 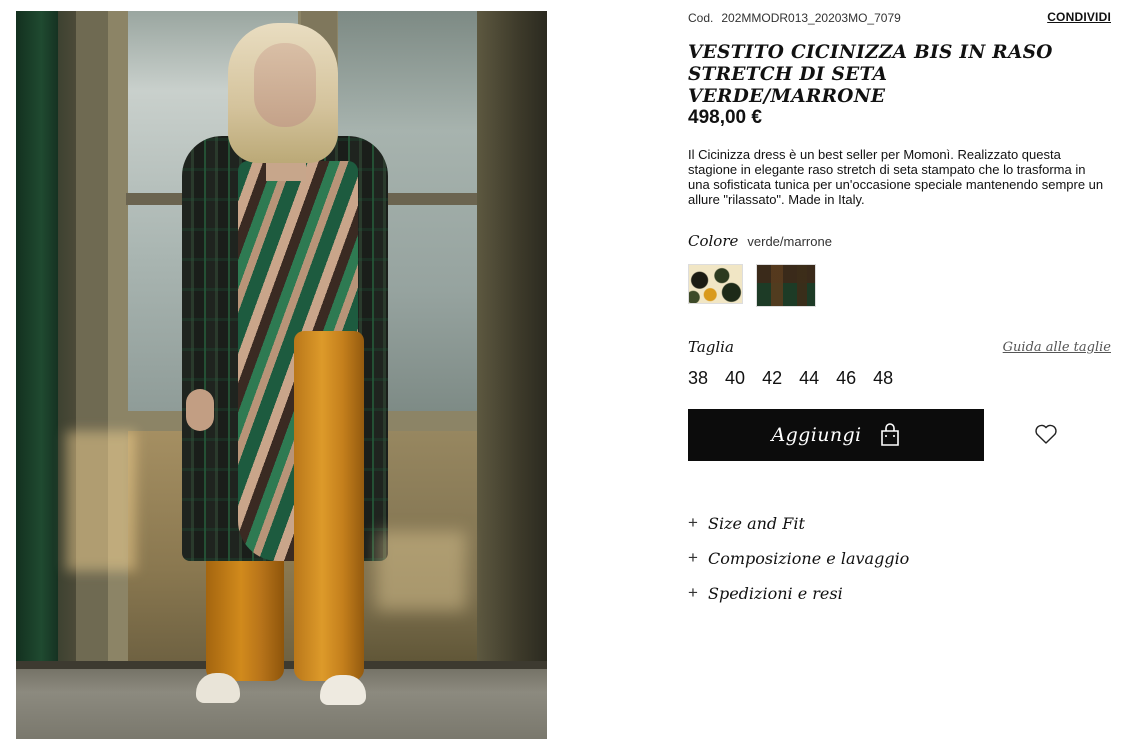 I want to click on product-code: Cod. 202MMODR013_20203MO_7079, so click(x=794, y=18).